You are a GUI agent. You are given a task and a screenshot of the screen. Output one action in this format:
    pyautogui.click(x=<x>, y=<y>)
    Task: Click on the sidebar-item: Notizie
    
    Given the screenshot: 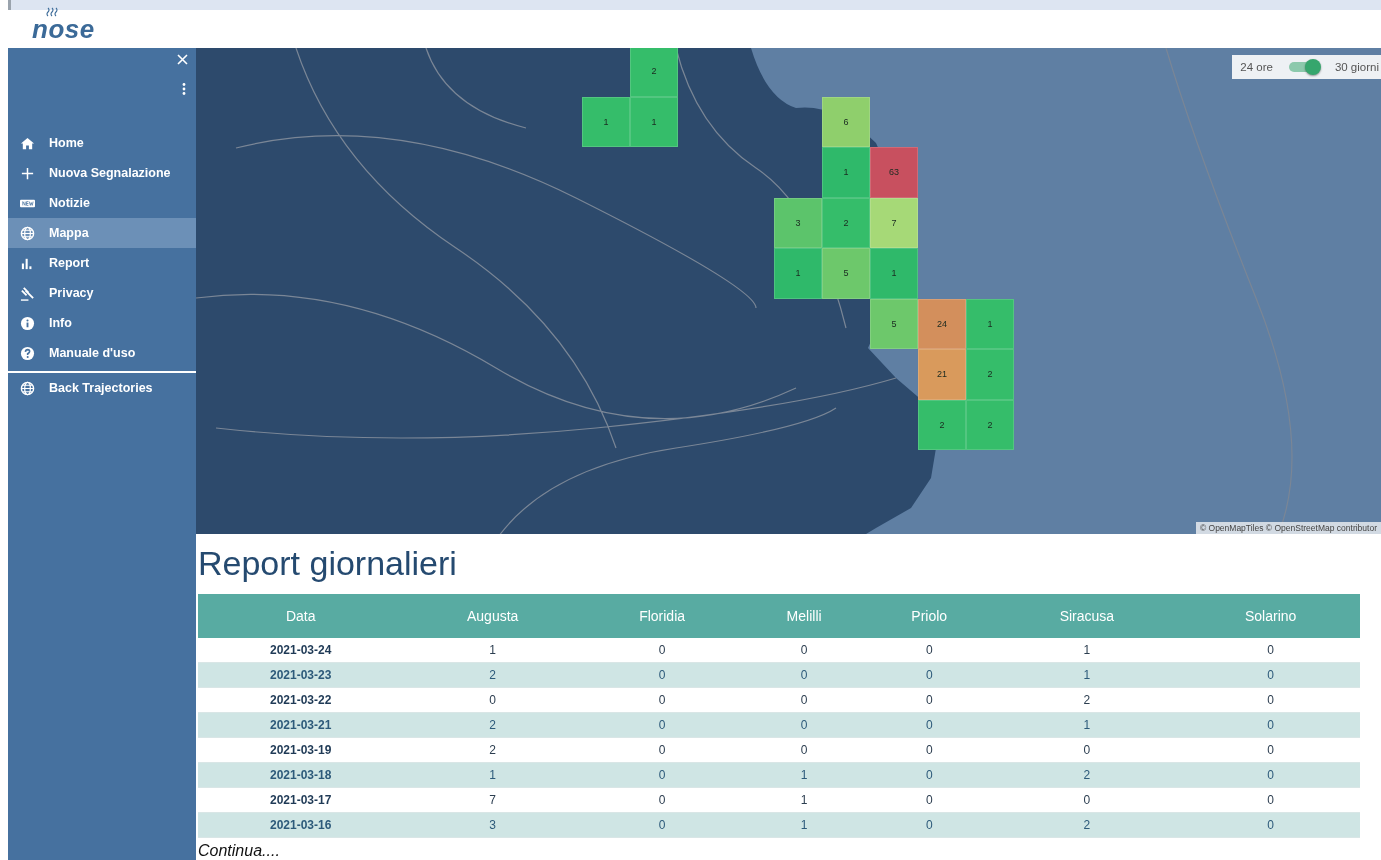 What is the action you would take?
    pyautogui.click(x=102, y=203)
    